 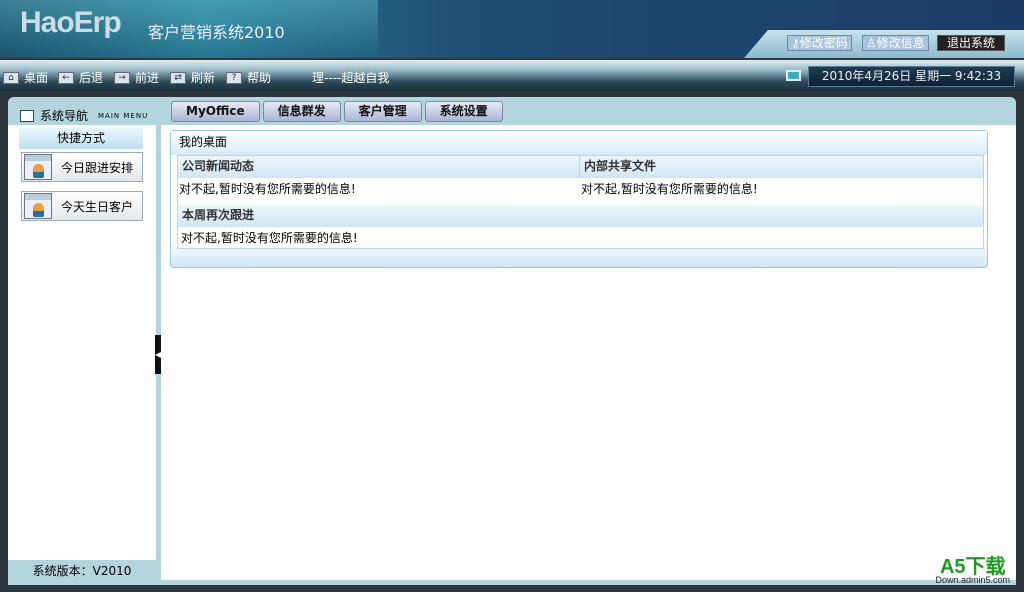 I want to click on menu-icon, so click(x=27, y=115).